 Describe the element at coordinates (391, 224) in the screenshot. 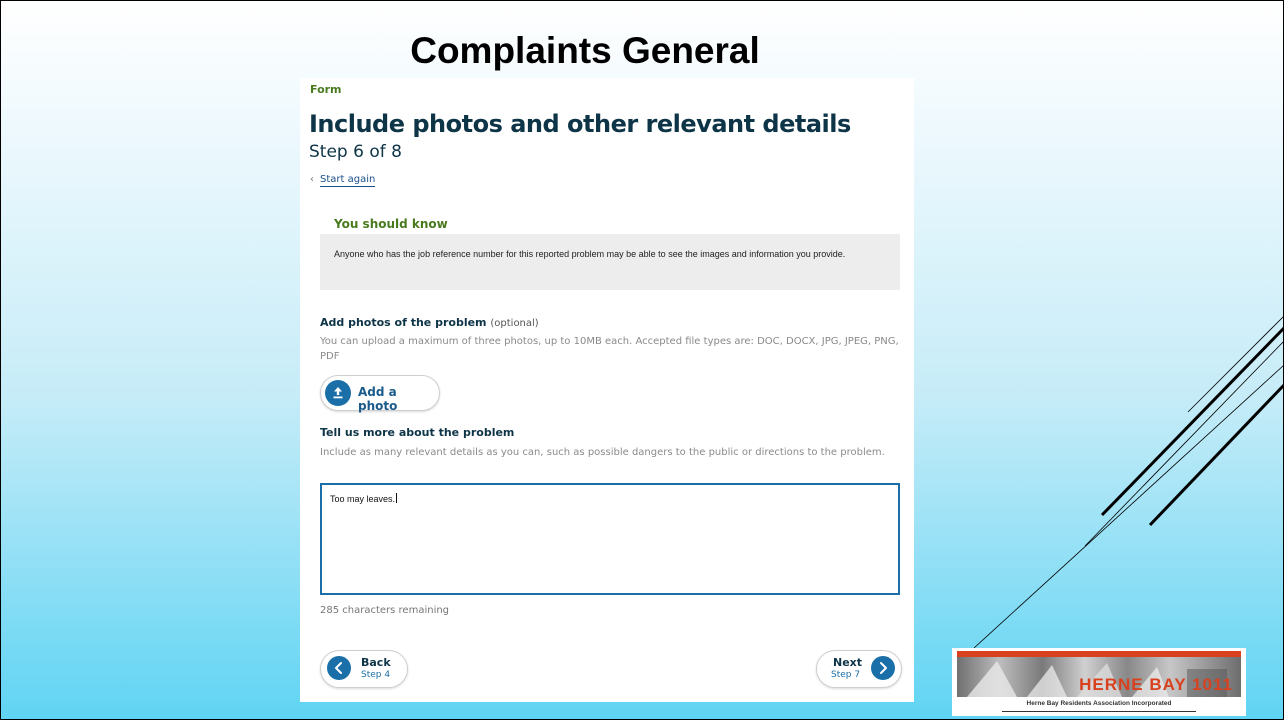

I see `notice-title: You should know` at that location.